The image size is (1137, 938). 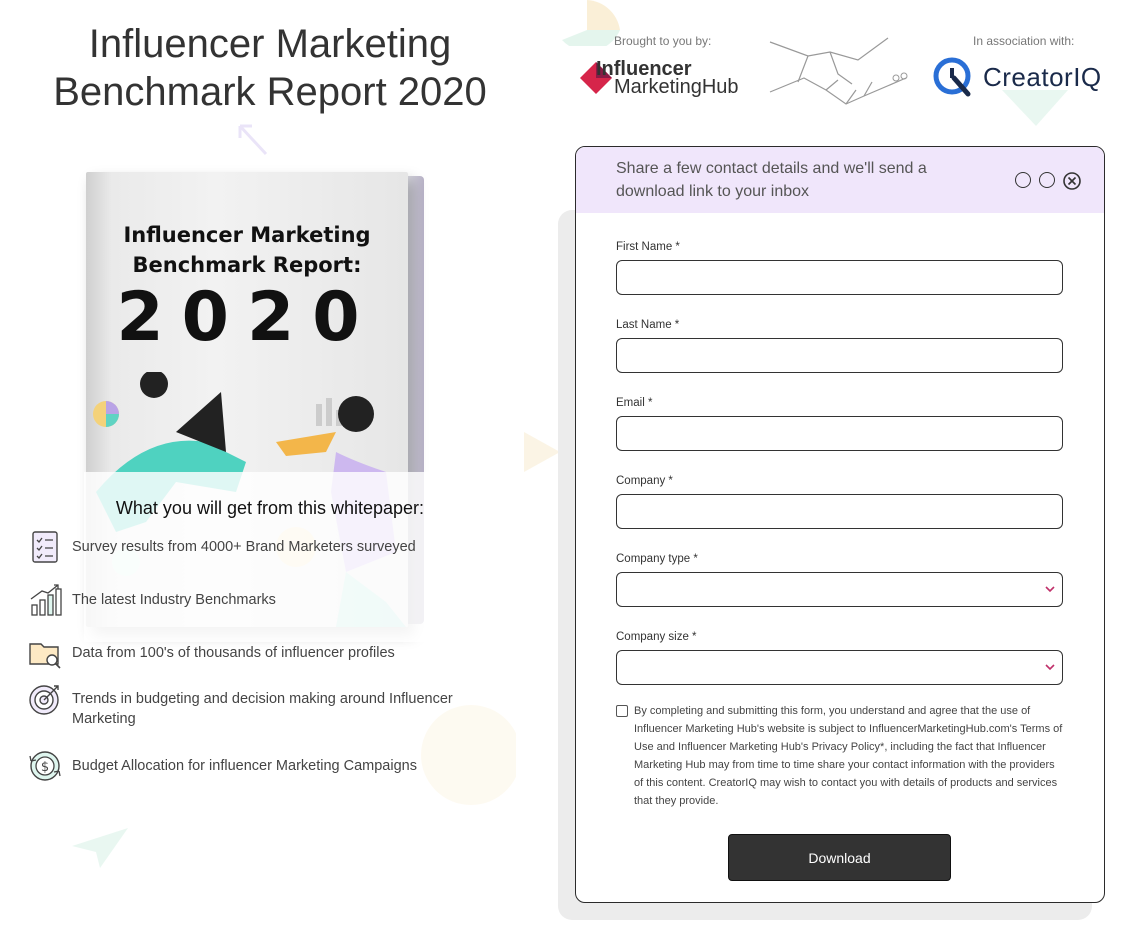 I want to click on last-name-label: Last Name *, so click(x=648, y=325).